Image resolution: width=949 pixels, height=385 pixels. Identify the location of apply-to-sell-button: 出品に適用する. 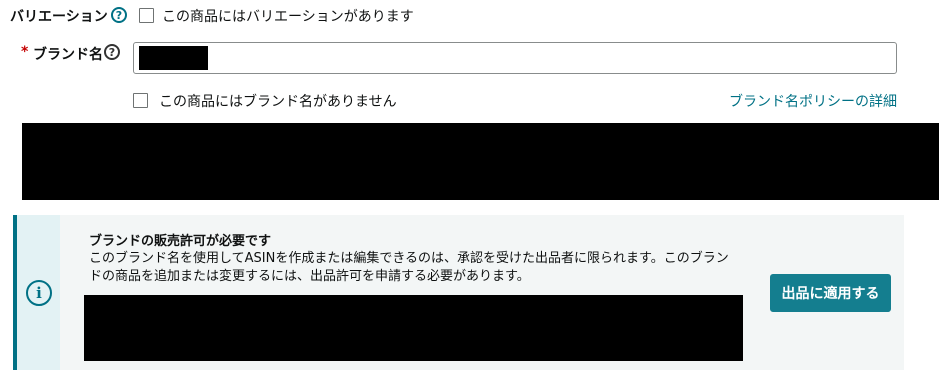
(830, 293).